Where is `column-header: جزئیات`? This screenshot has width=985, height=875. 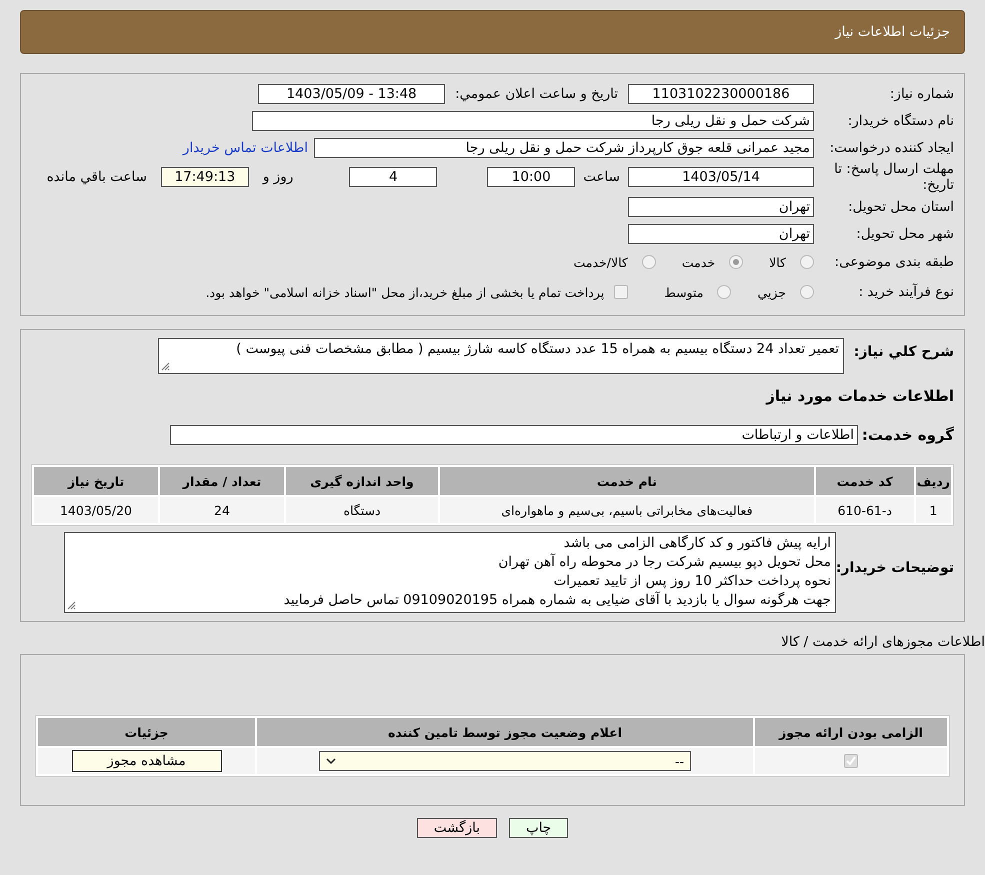 column-header: جزئیات is located at coordinates (146, 732).